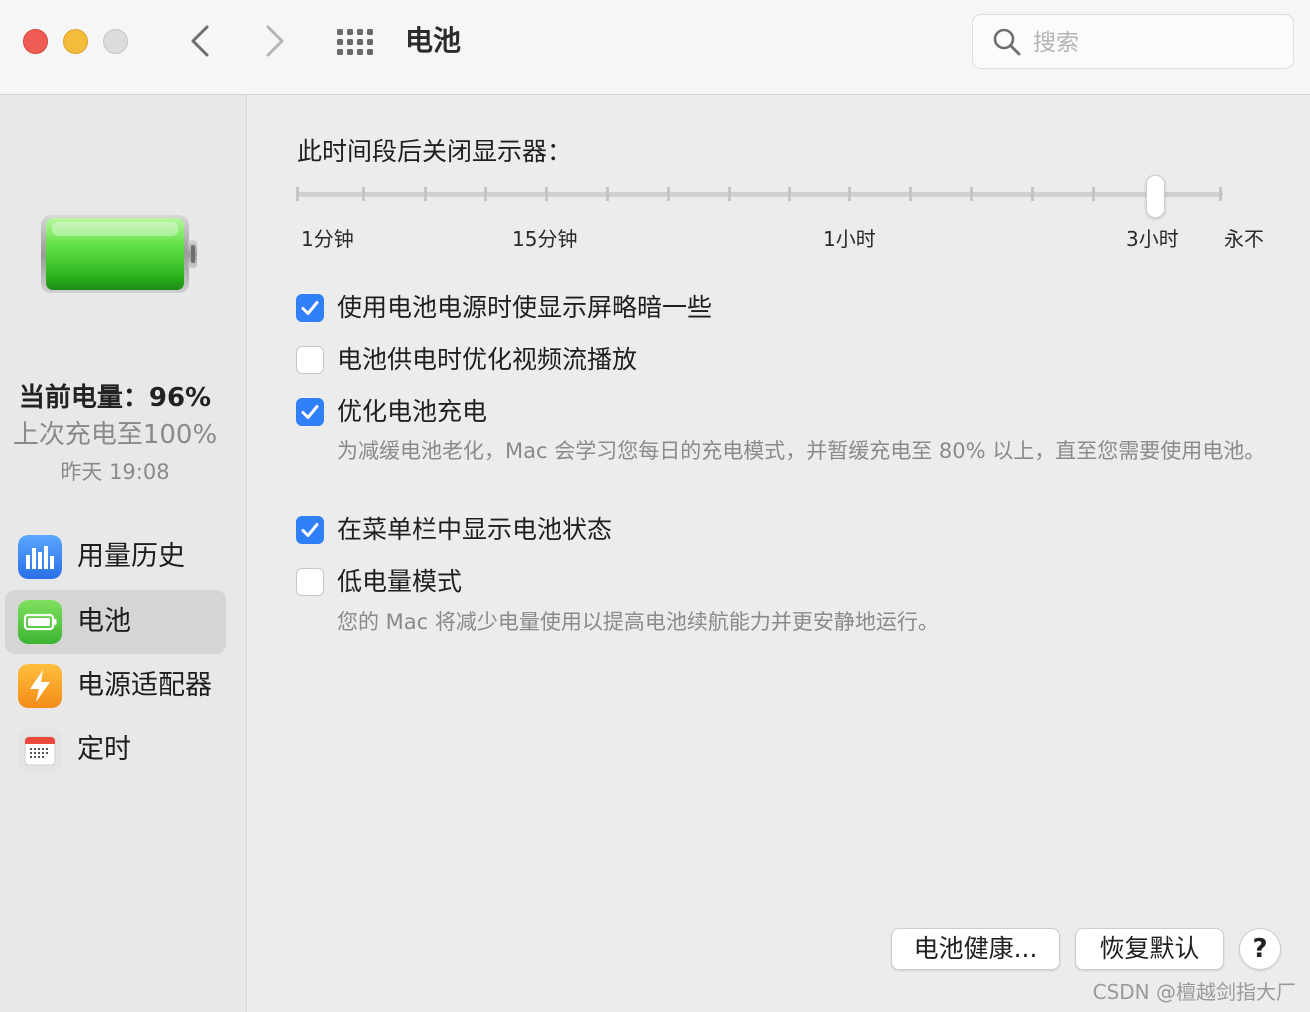 This screenshot has width=1310, height=1012. Describe the element at coordinates (115, 41) in the screenshot. I see `zoom-button` at that location.